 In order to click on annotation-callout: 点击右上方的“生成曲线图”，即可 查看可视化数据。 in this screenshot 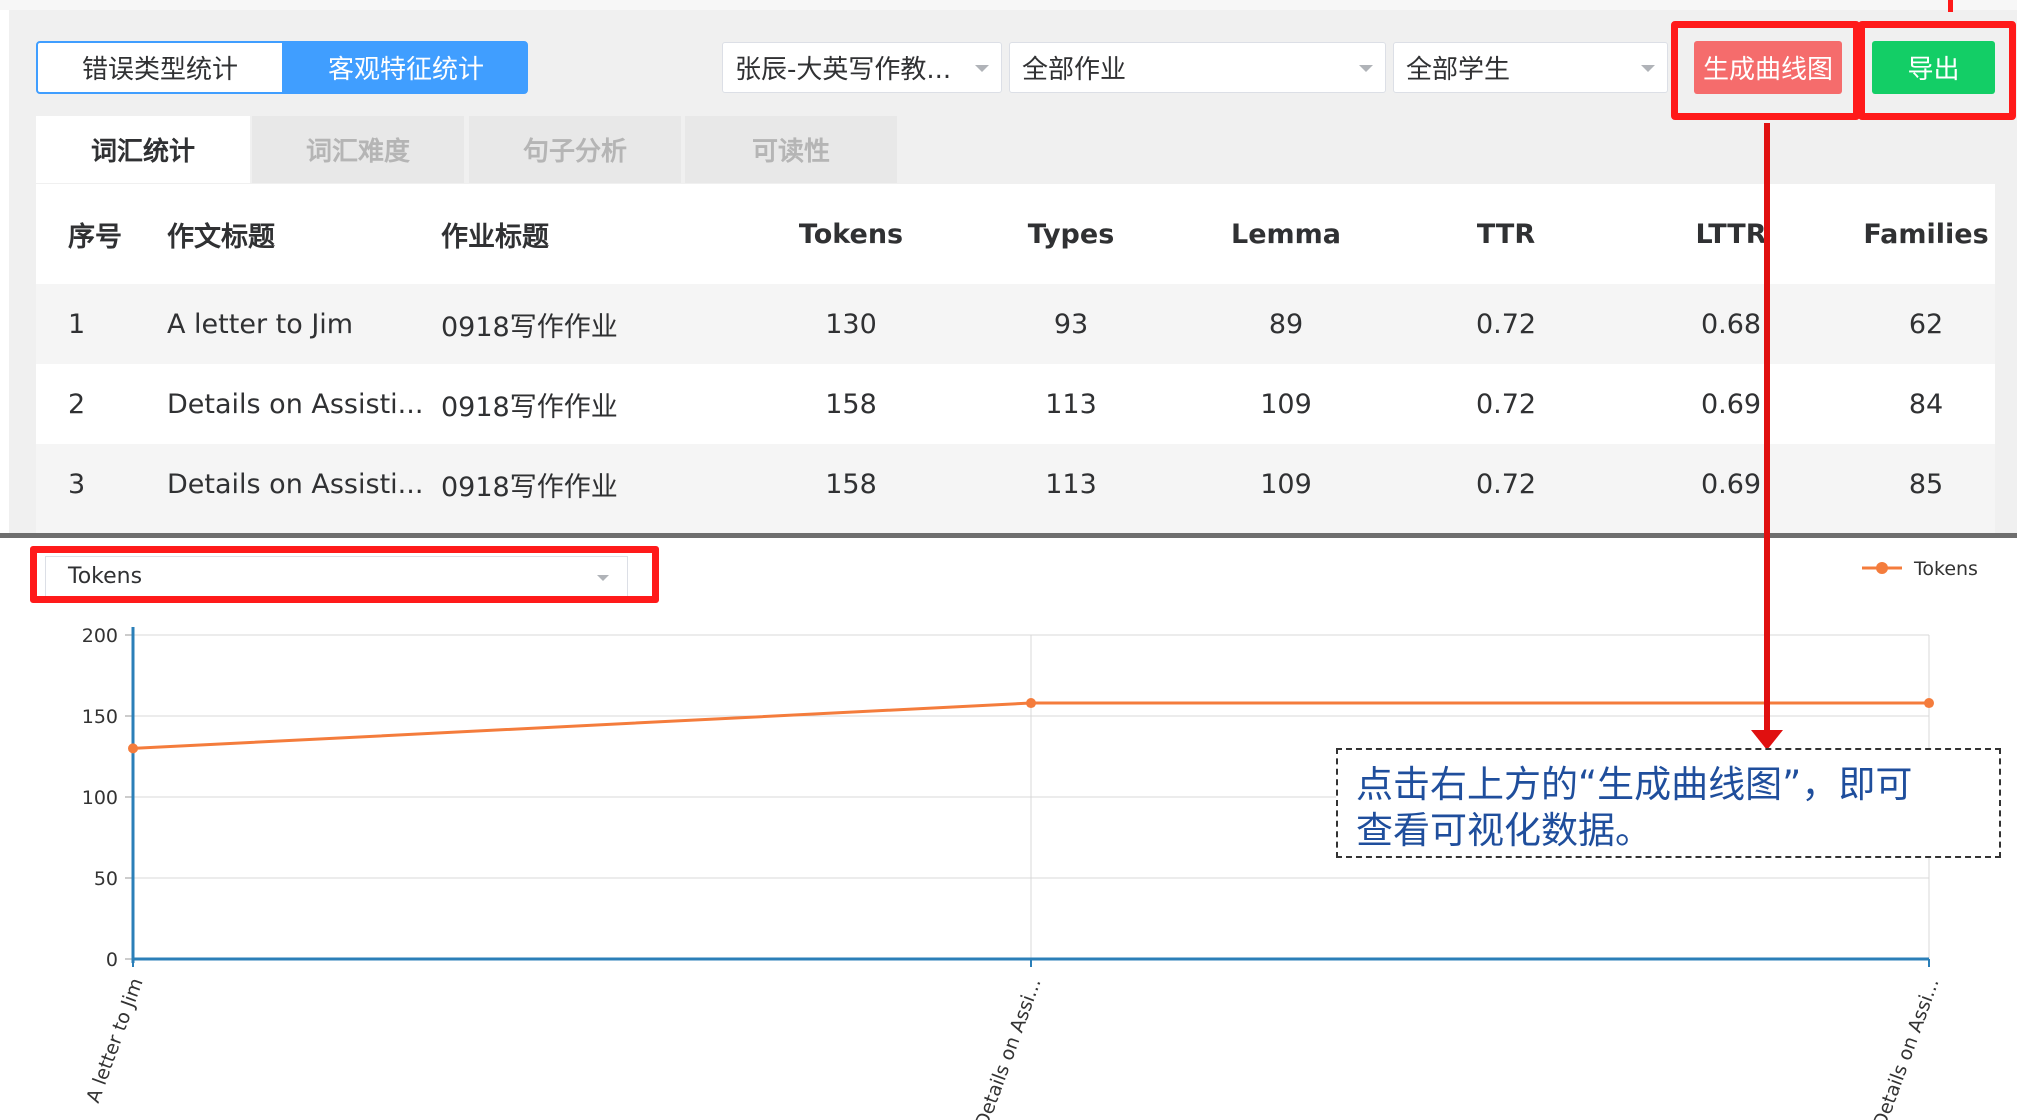, I will do `click(1668, 803)`.